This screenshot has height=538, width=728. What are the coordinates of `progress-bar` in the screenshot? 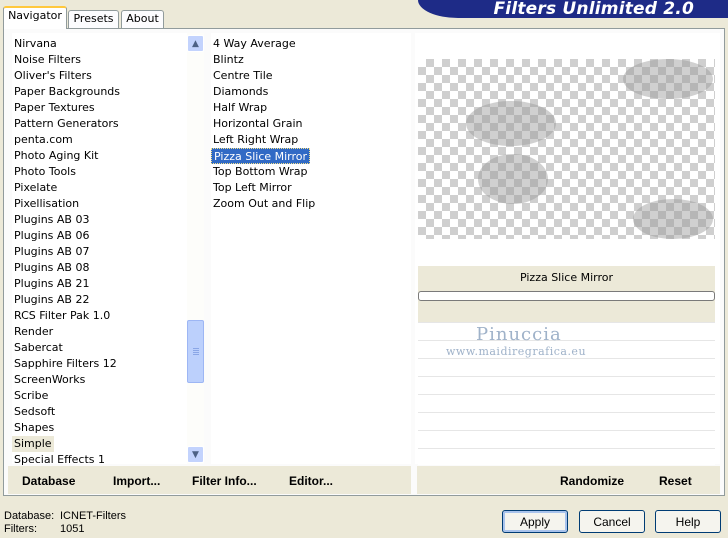 It's located at (566, 296).